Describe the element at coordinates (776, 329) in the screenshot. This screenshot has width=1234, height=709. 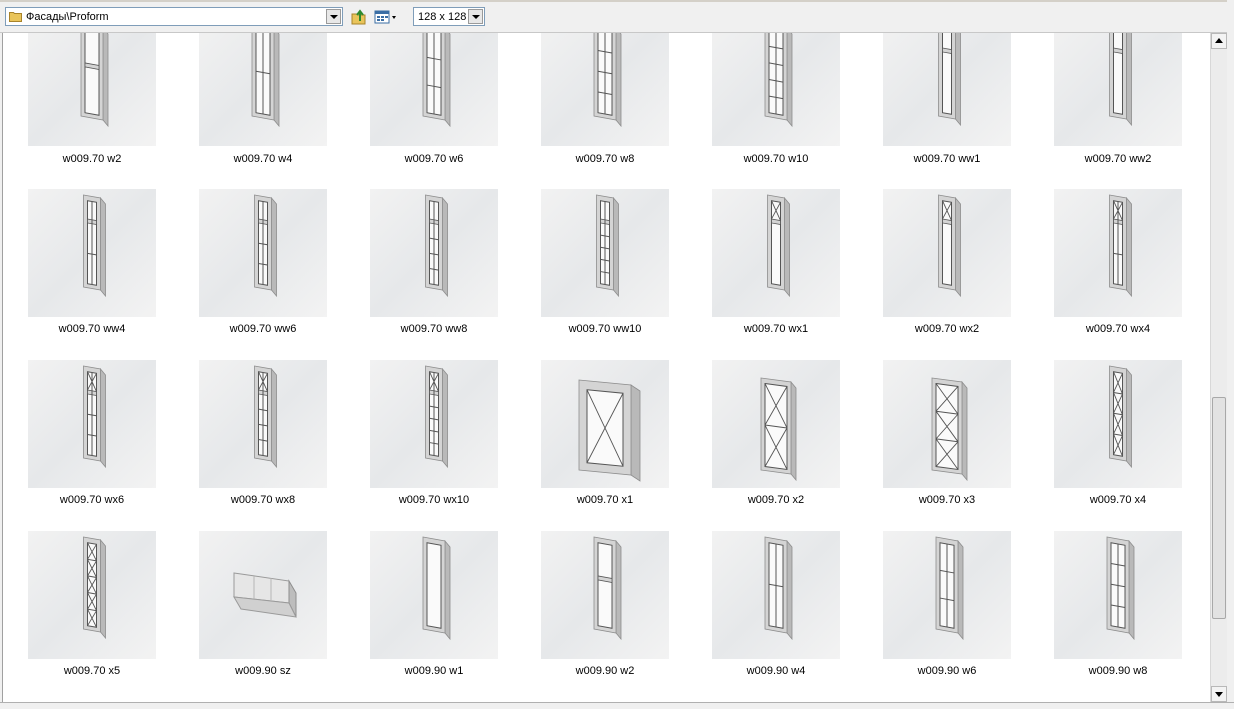
I see `thumbnail-label: w009.70 wx1` at that location.